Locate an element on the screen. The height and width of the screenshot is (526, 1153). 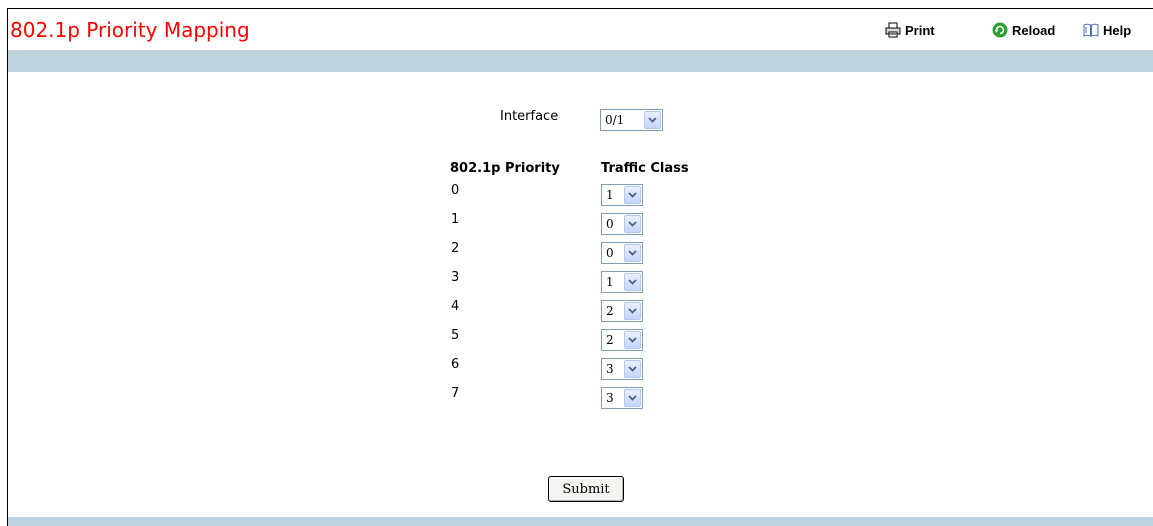
print-button: Print is located at coordinates (910, 30).